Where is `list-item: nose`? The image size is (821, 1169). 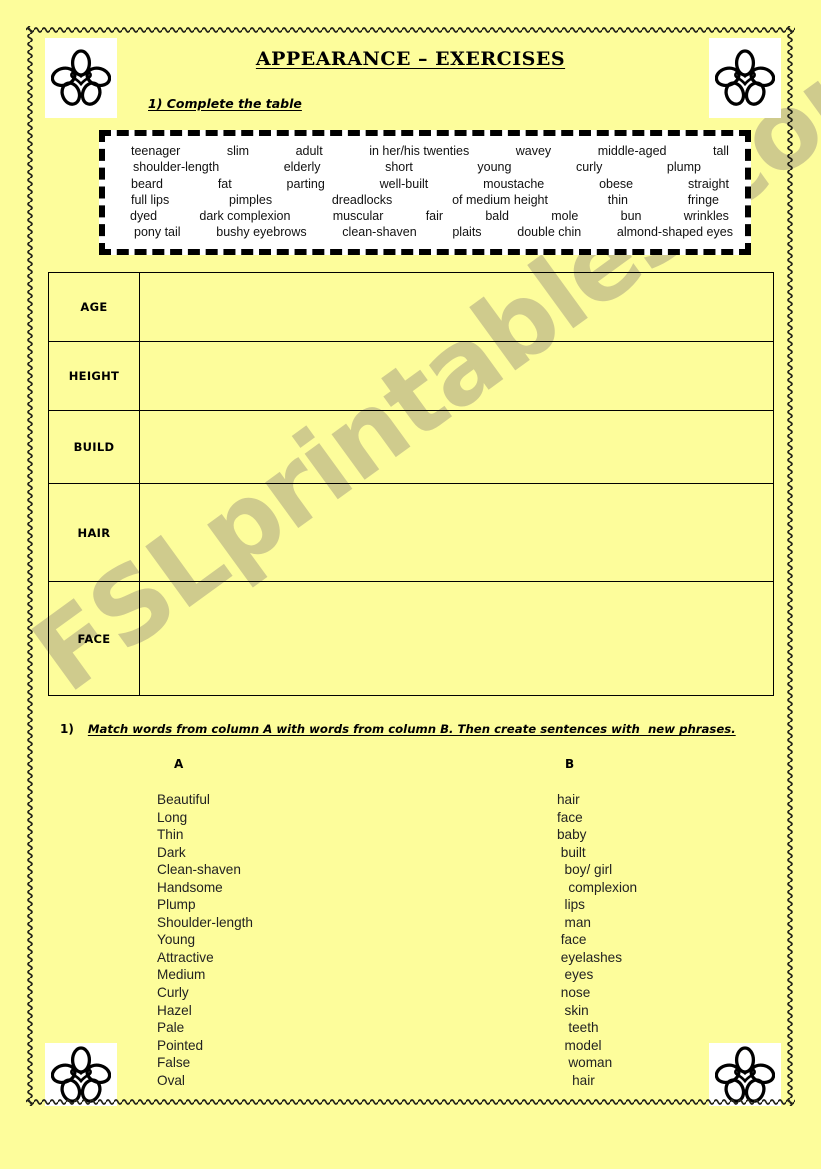
list-item: nose is located at coordinates (597, 993).